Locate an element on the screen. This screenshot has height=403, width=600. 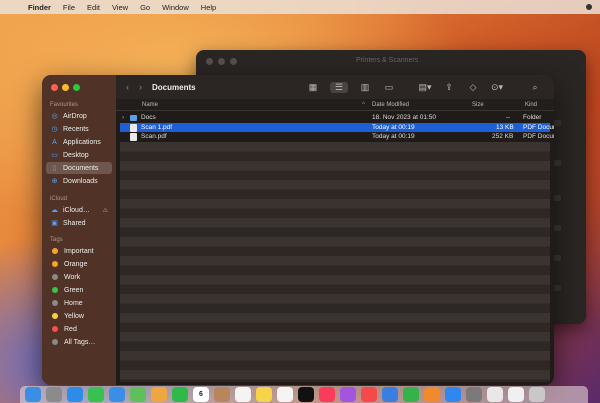
tag-label: Yellow is located at coordinates (74, 316).